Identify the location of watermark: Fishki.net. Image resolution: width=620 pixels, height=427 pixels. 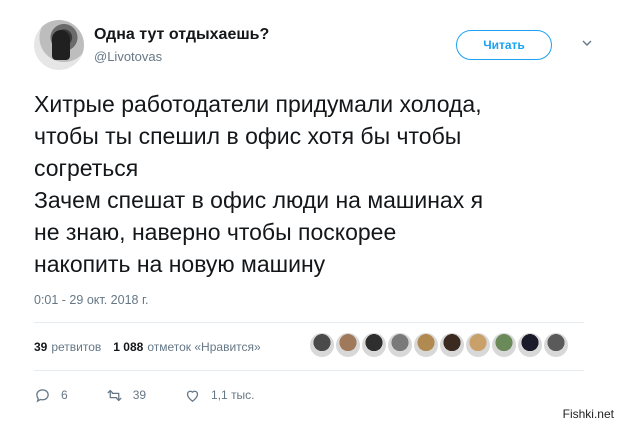
(588, 414).